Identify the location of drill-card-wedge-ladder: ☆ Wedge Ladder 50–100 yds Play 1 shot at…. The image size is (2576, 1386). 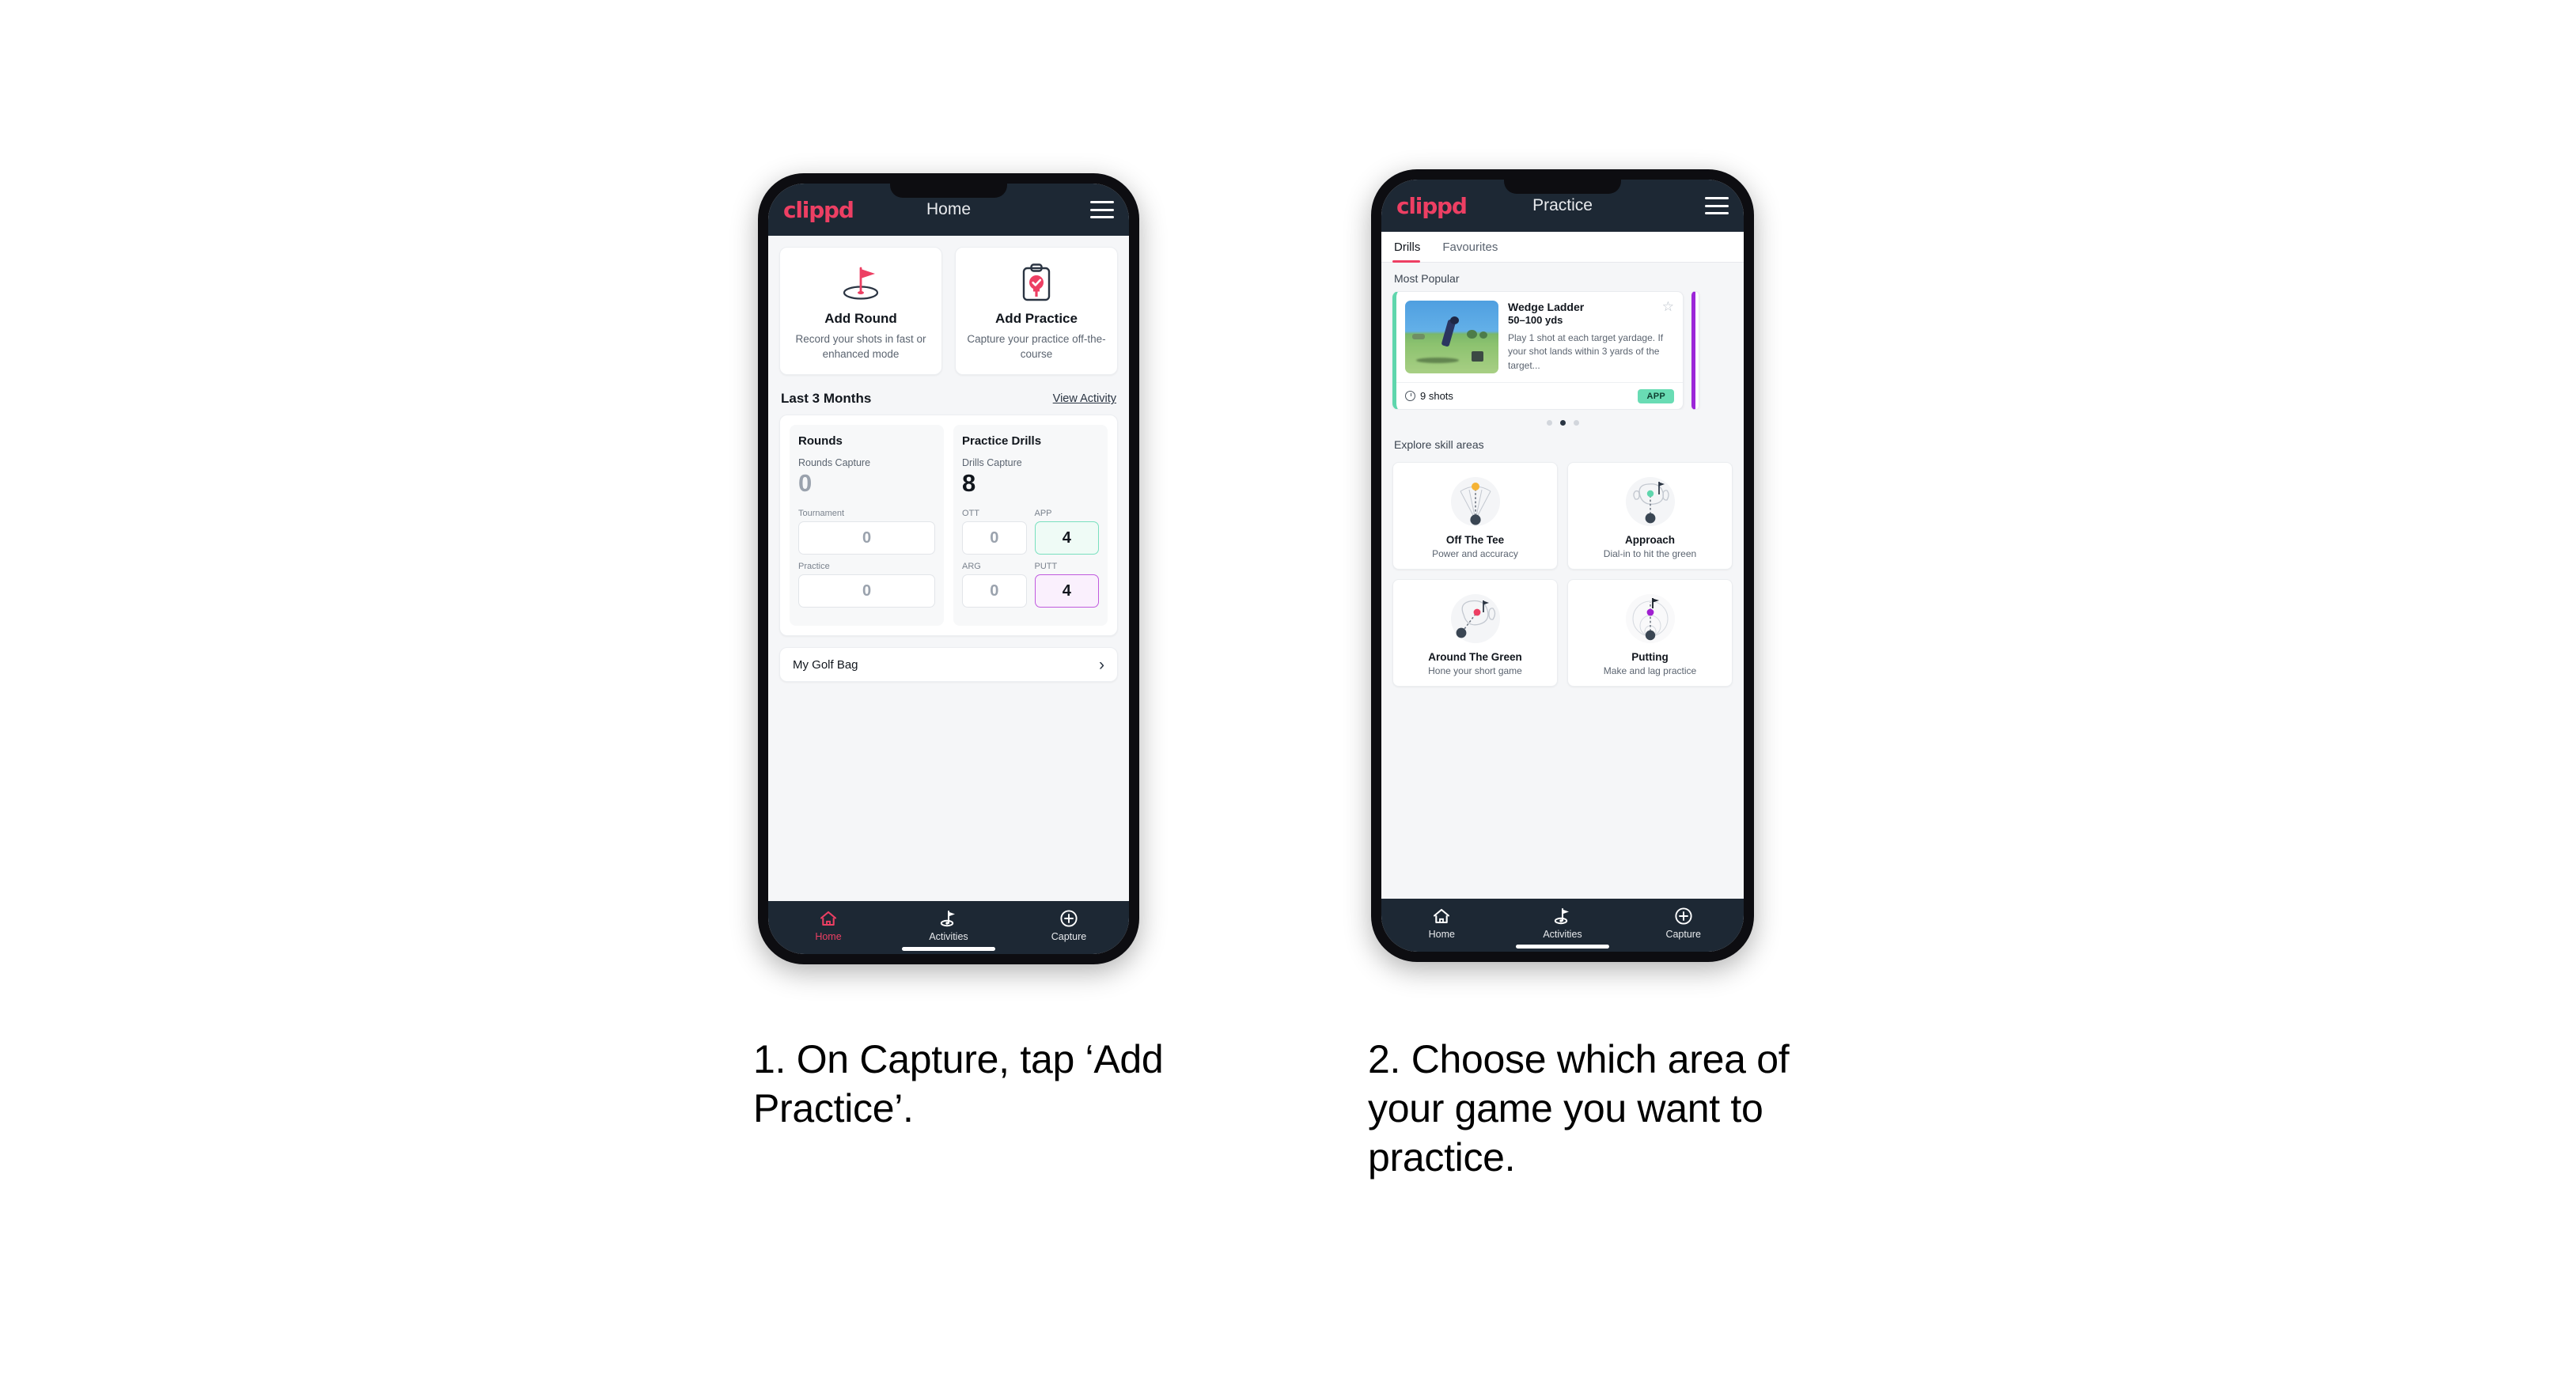
(1538, 350).